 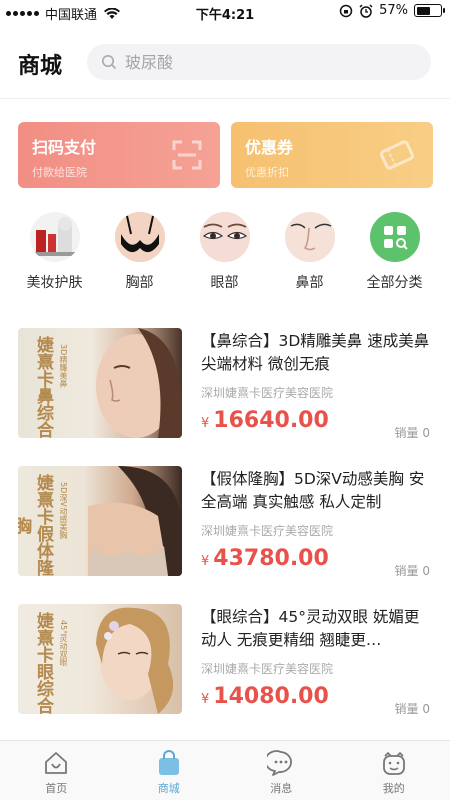 What do you see at coordinates (225, 98) in the screenshot?
I see `divider` at bounding box center [225, 98].